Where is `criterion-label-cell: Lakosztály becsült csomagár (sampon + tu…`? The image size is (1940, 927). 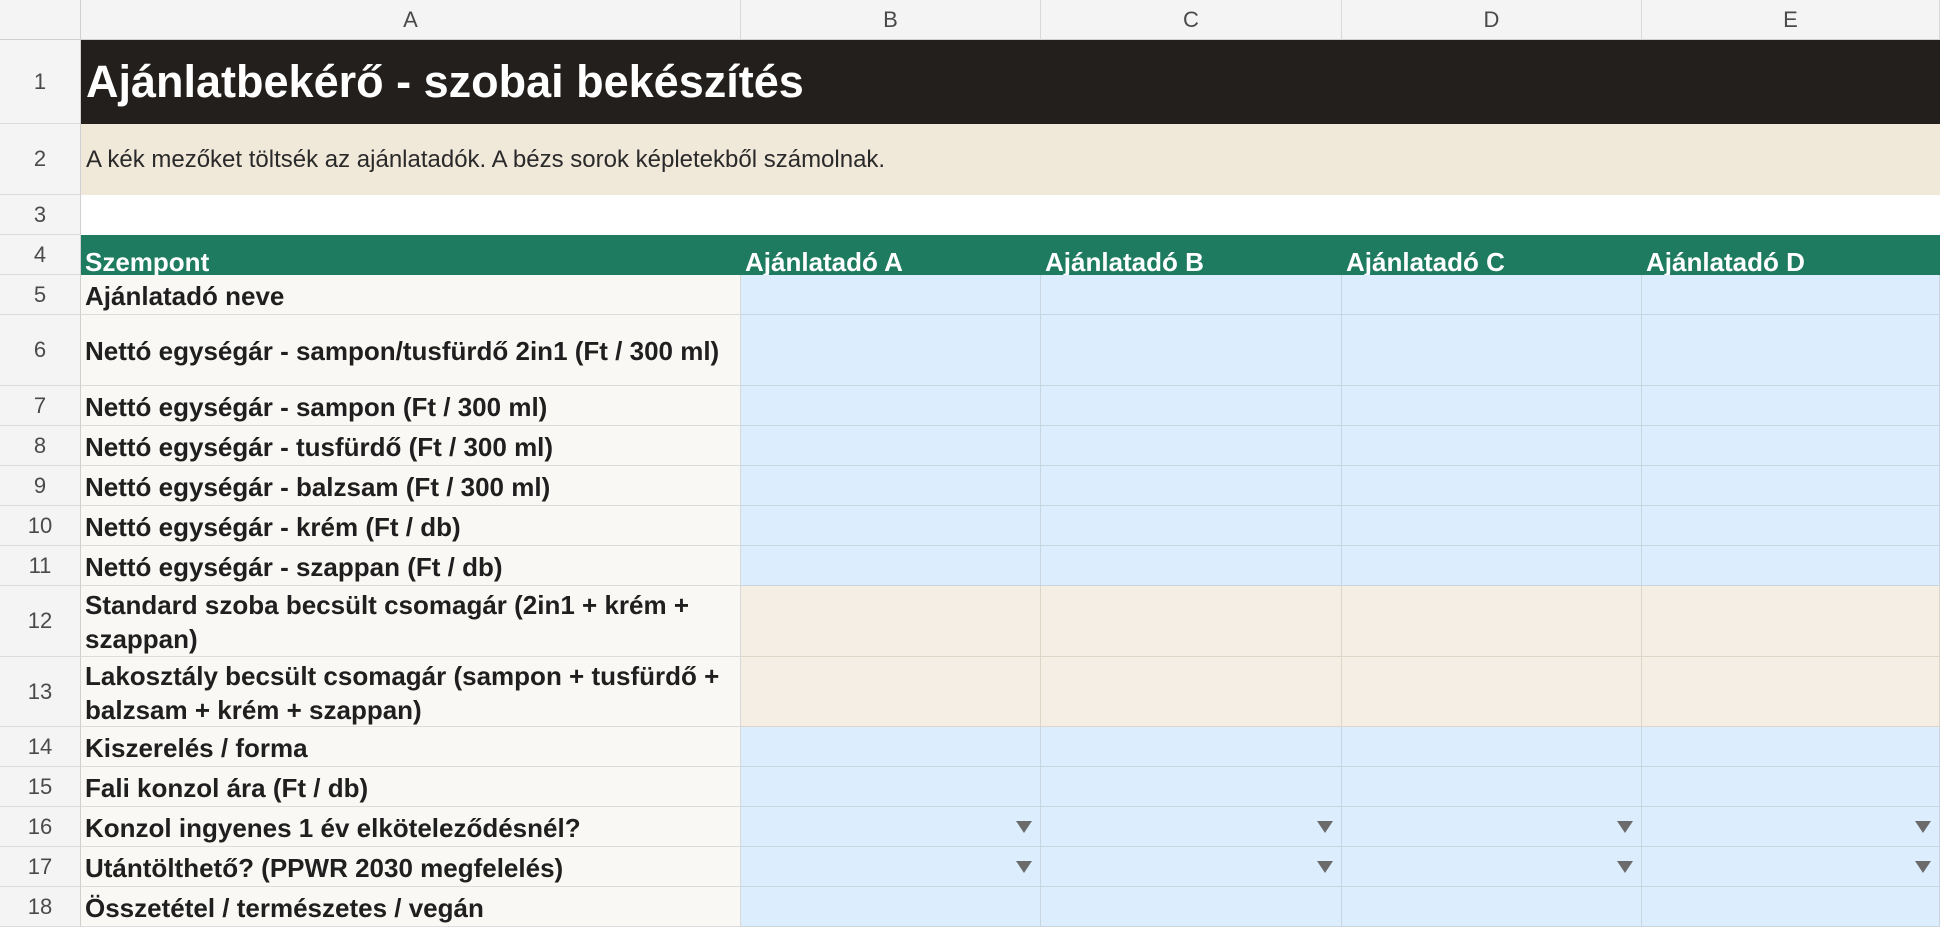 criterion-label-cell: Lakosztály becsült csomagár (sampon + tu… is located at coordinates (411, 692).